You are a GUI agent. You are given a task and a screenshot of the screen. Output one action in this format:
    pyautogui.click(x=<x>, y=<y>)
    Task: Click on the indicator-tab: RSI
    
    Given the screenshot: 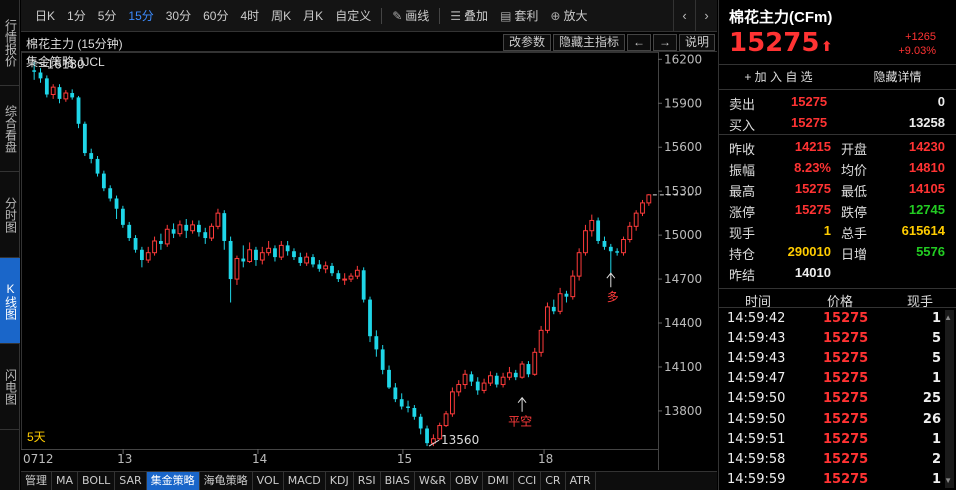 What is the action you would take?
    pyautogui.click(x=367, y=481)
    